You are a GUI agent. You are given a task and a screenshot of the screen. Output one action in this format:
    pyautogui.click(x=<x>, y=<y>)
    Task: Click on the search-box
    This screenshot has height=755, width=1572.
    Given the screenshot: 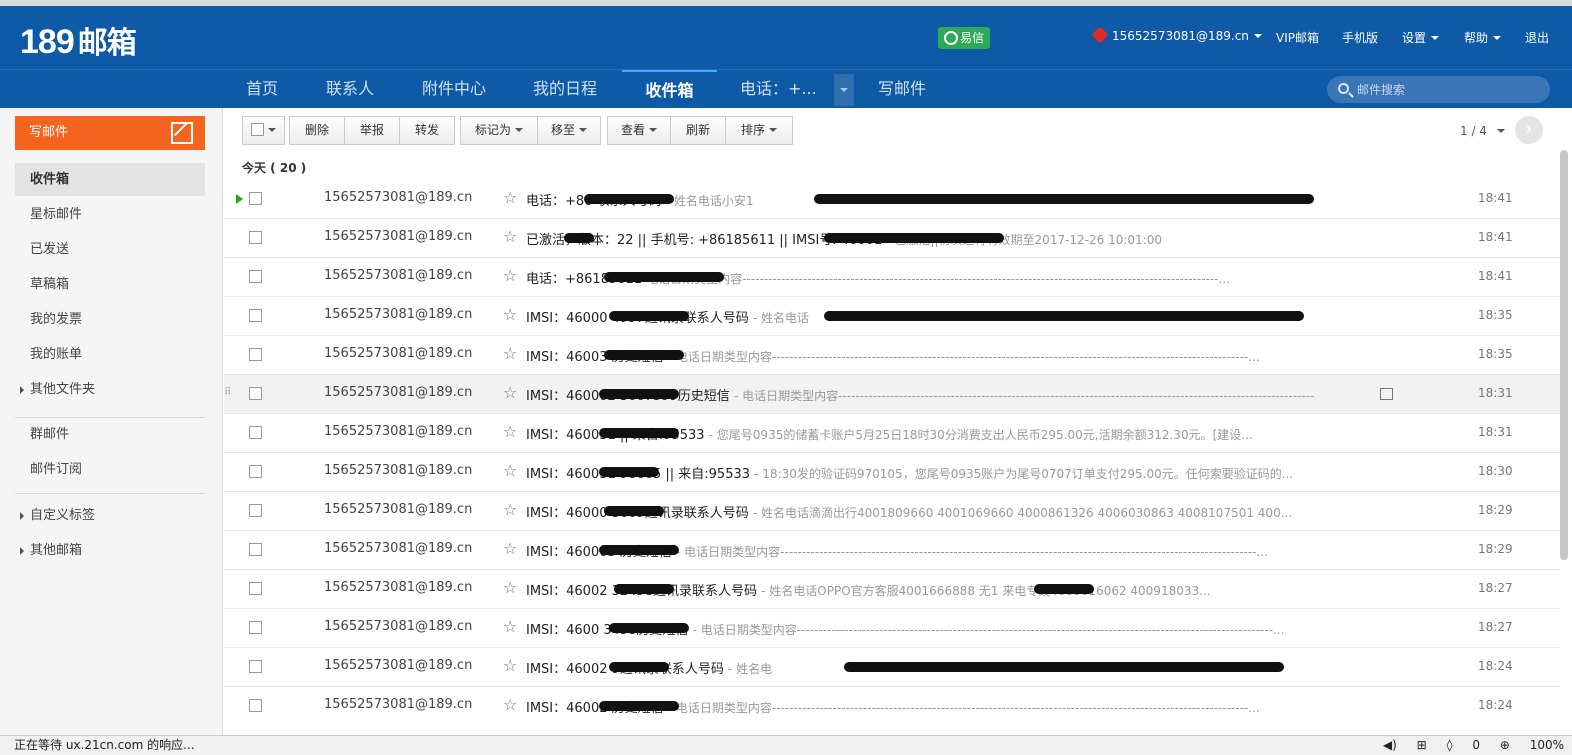 What is the action you would take?
    pyautogui.click(x=1438, y=89)
    